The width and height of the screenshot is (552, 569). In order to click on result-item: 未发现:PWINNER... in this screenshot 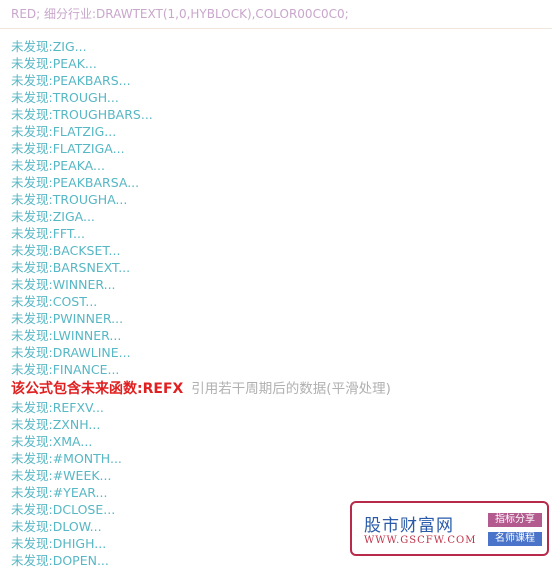, I will do `click(67, 318)`.